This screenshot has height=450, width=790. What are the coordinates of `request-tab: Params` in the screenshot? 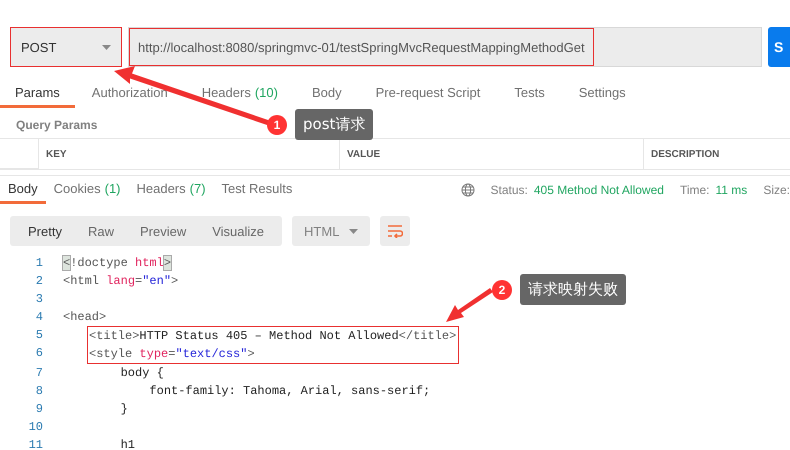 It's located at (37, 94).